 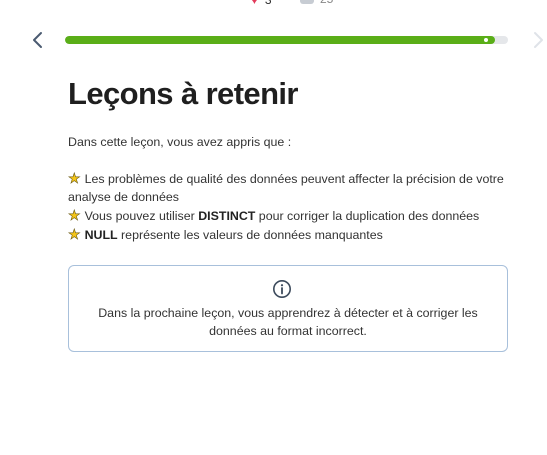 What do you see at coordinates (280, 40) in the screenshot?
I see `progress-fill` at bounding box center [280, 40].